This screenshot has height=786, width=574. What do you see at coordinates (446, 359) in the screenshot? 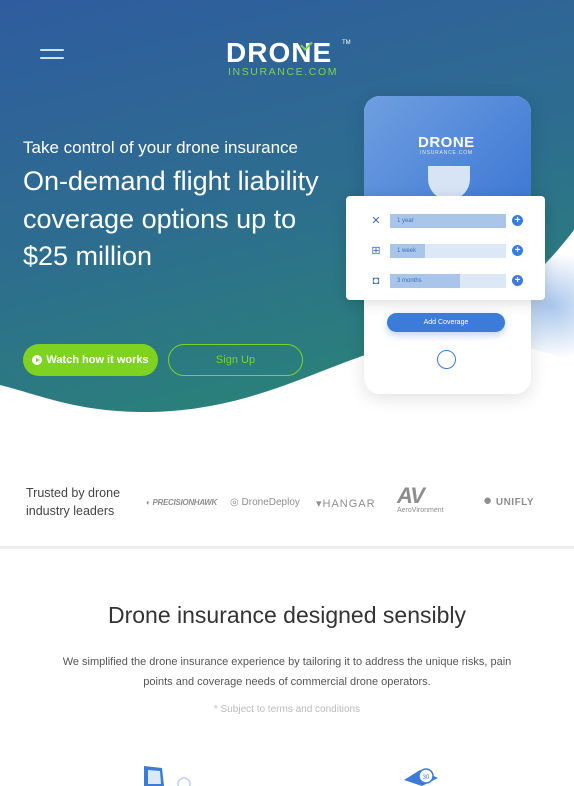
I see `phone-home-button` at bounding box center [446, 359].